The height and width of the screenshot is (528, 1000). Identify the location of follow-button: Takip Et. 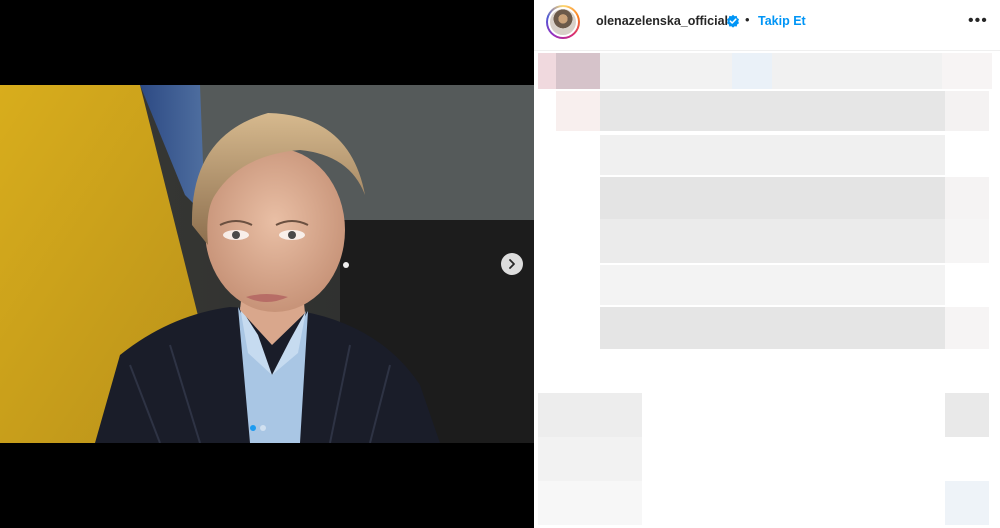
(782, 21).